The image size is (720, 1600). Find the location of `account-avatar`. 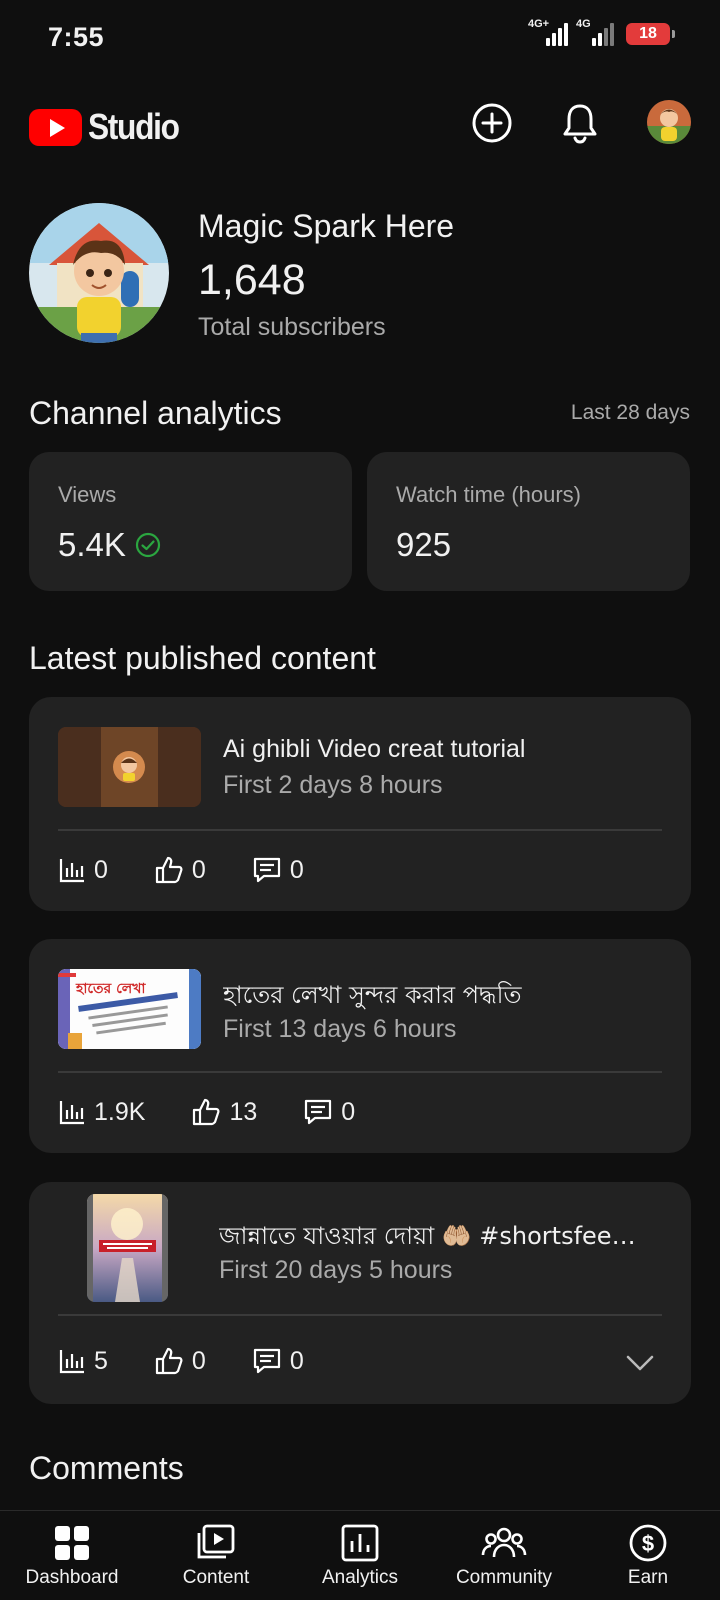

account-avatar is located at coordinates (669, 122).